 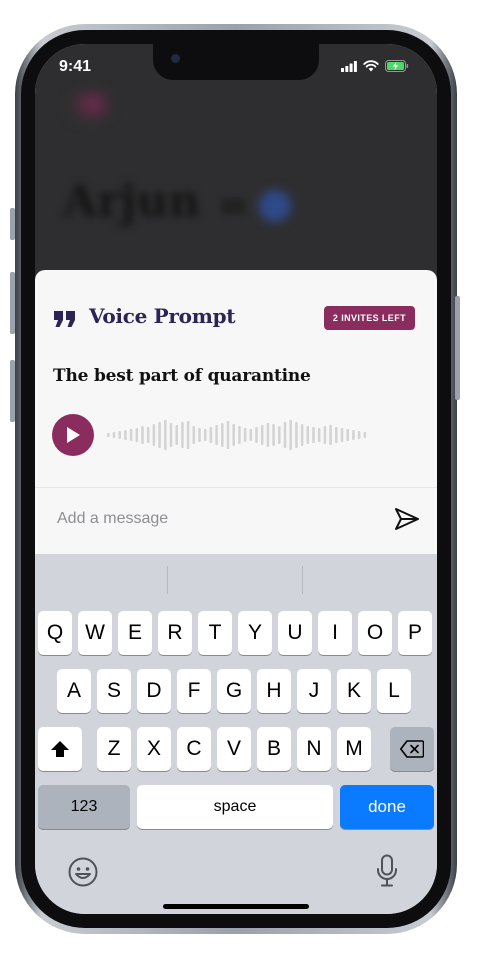 I want to click on play-icon, so click(x=73, y=435).